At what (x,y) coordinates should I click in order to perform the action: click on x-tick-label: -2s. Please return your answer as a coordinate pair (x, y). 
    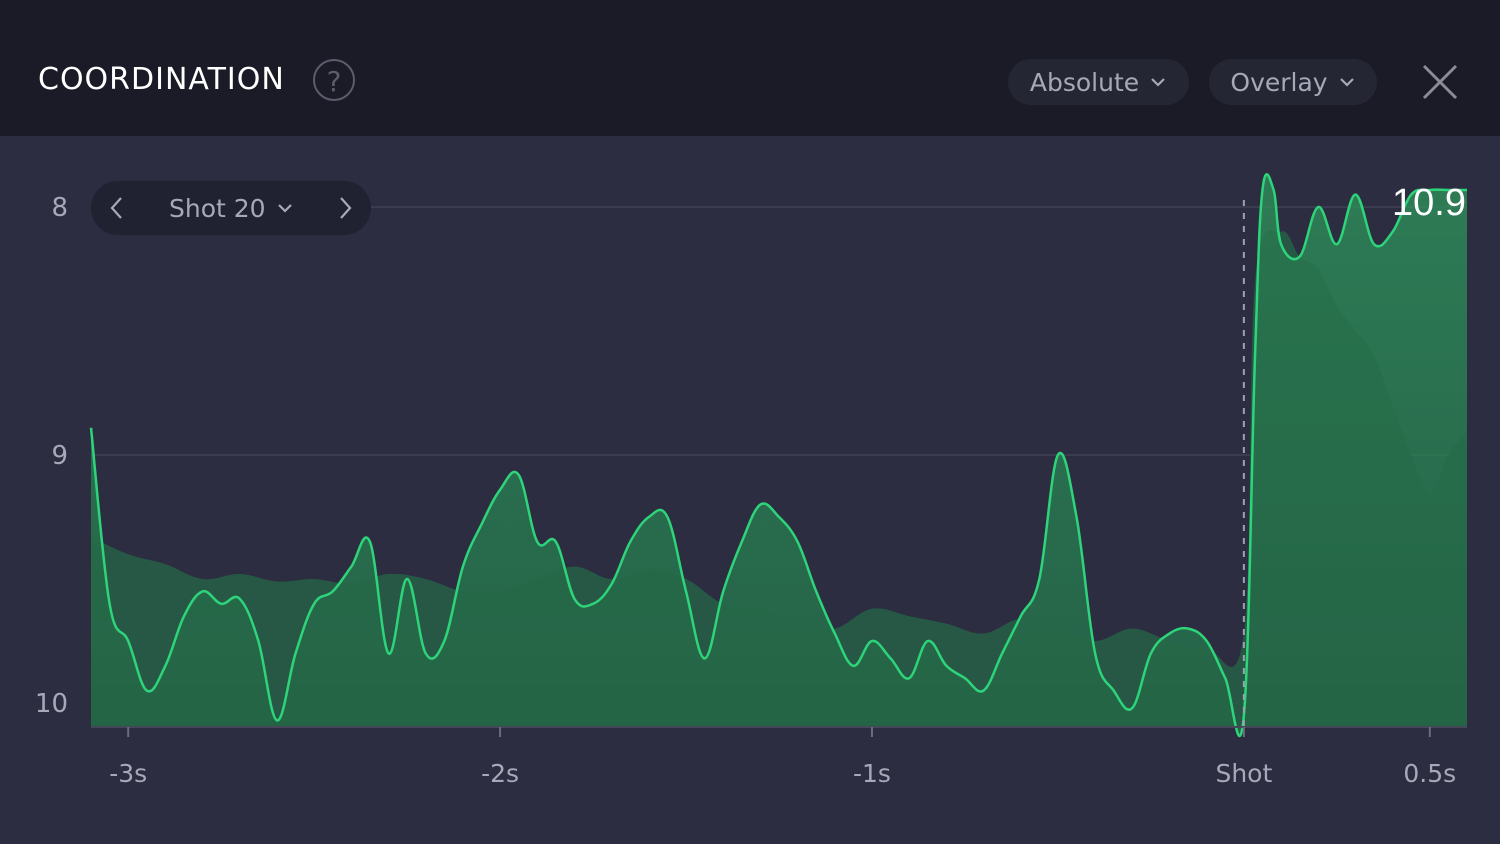
    Looking at the image, I should click on (500, 773).